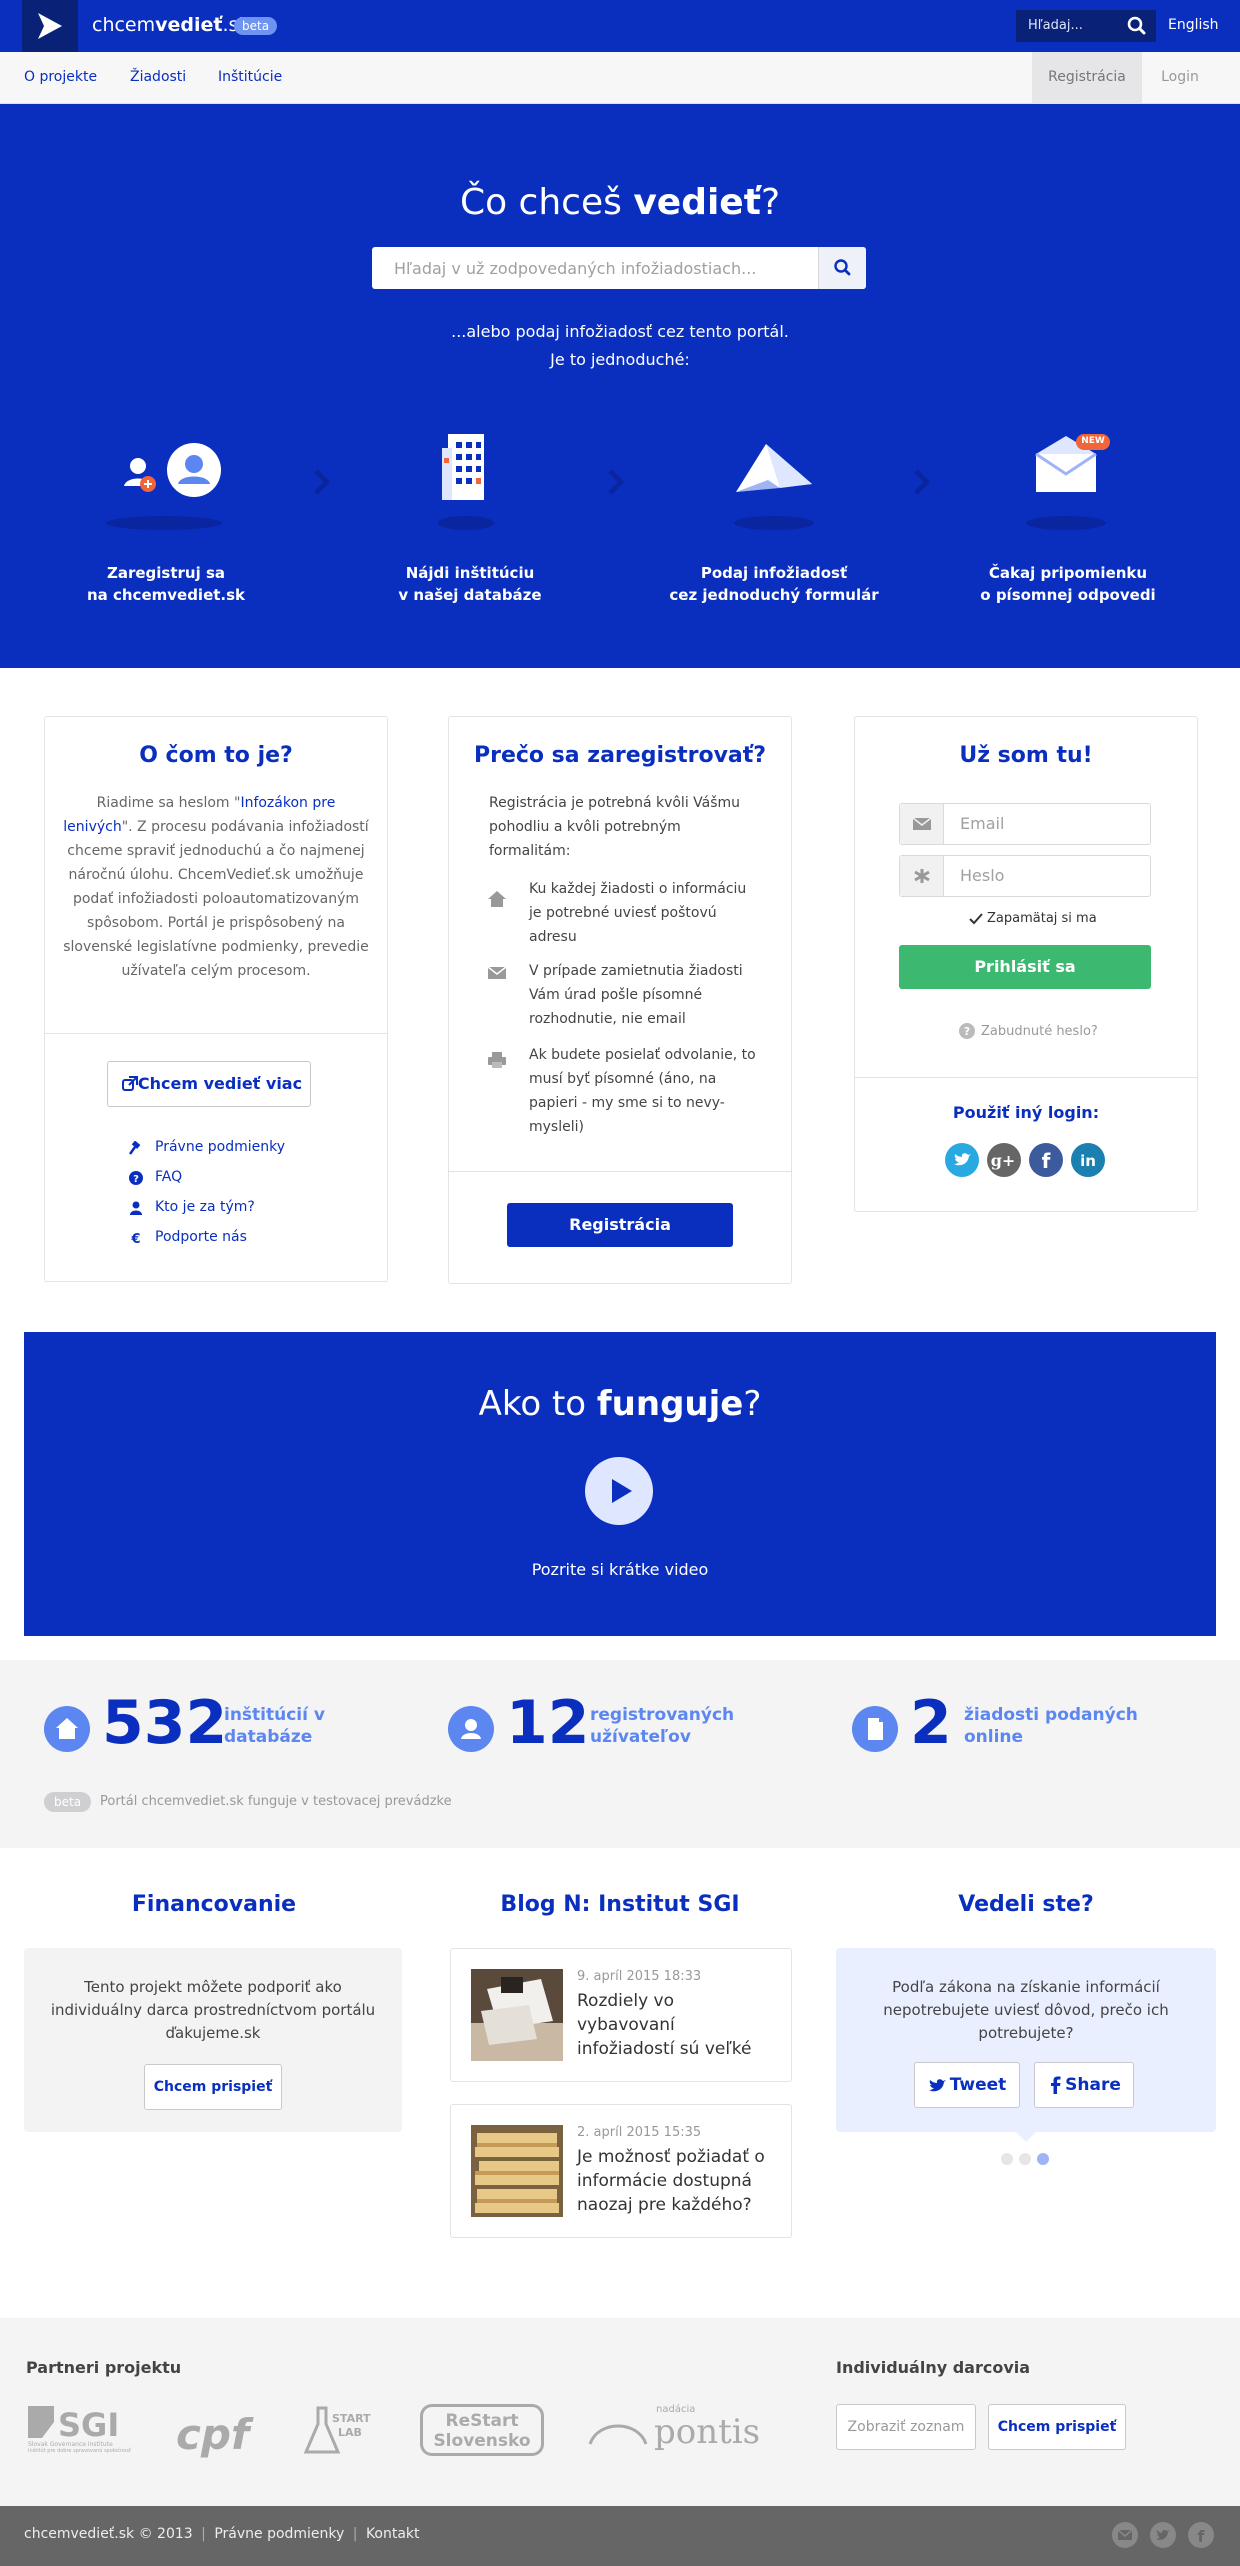 Image resolution: width=1240 pixels, height=2566 pixels. I want to click on facebook-icon, so click(1056, 2085).